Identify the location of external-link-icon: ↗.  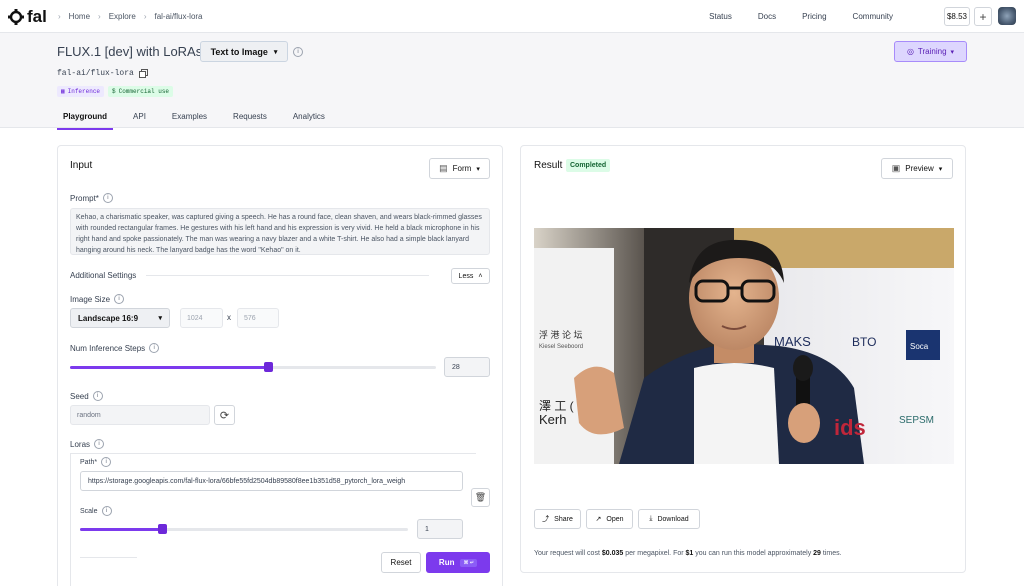
(598, 519).